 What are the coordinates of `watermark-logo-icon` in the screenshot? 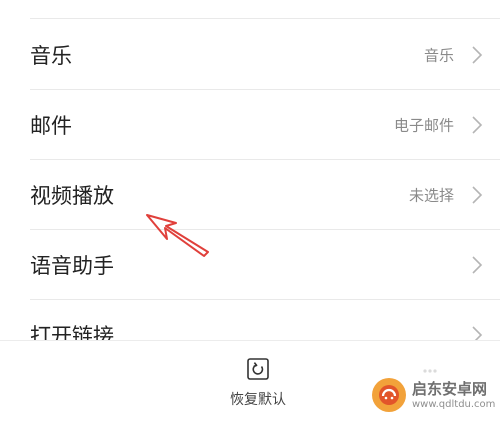 It's located at (389, 395).